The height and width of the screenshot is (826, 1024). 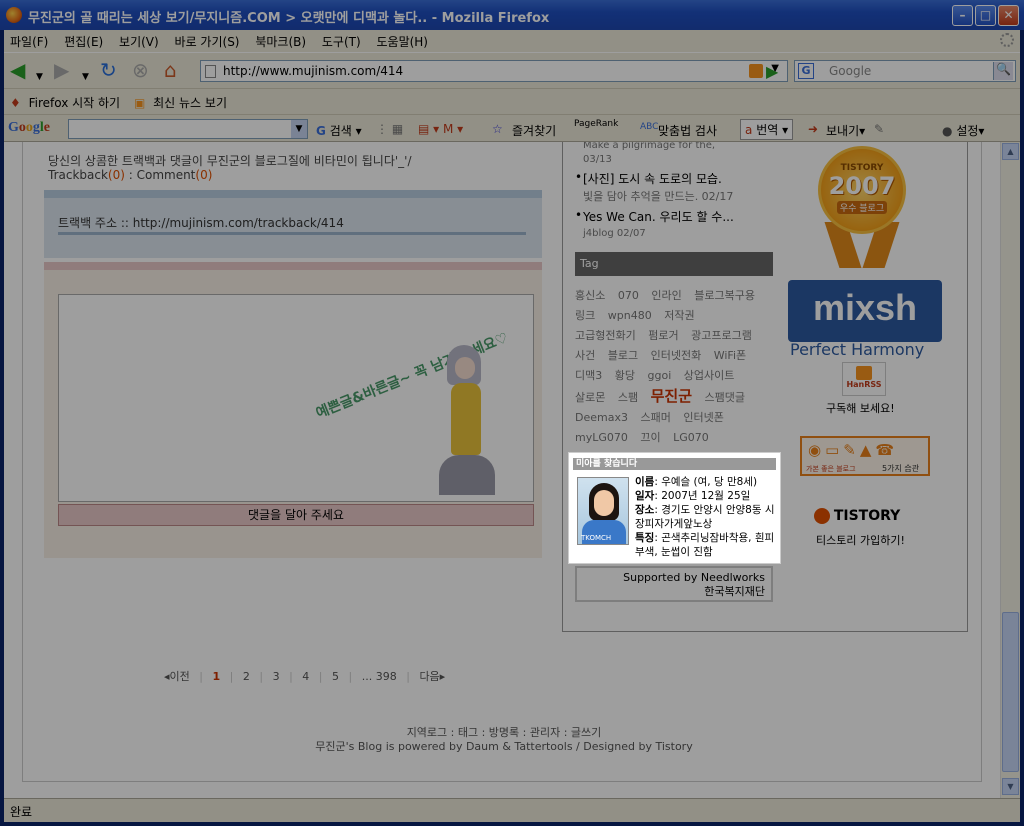 I want to click on scroll-thumb, so click(x=1010, y=692).